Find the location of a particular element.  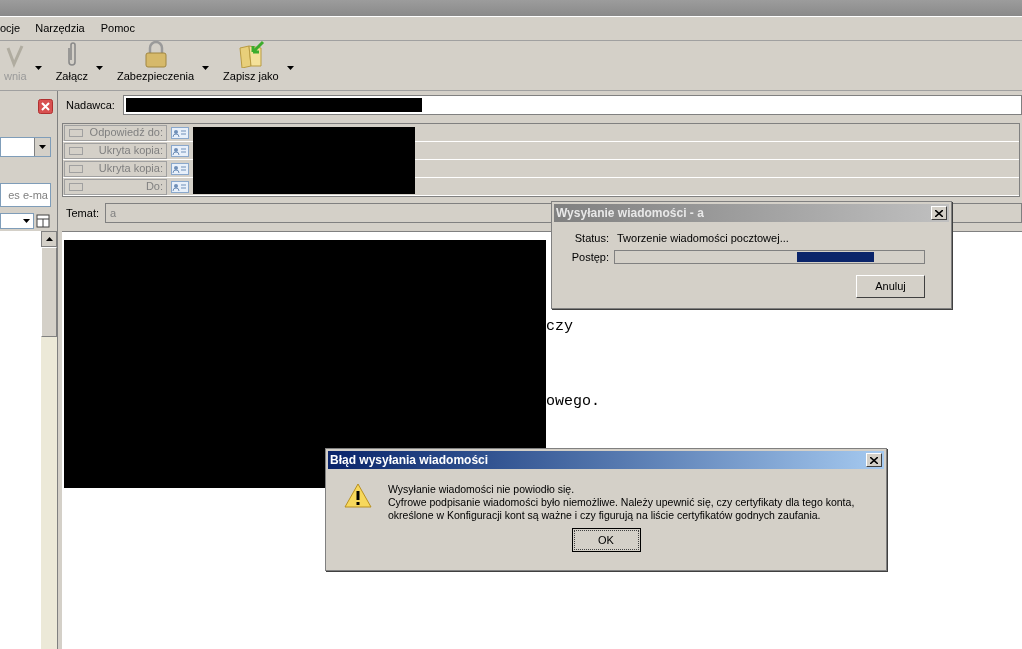

error-message: Cyfrowe podpisanie wiadomości było niemożliwe. Należy upewnić się, czy certyfikaty dla tego konta, is located at coordinates (621, 502).